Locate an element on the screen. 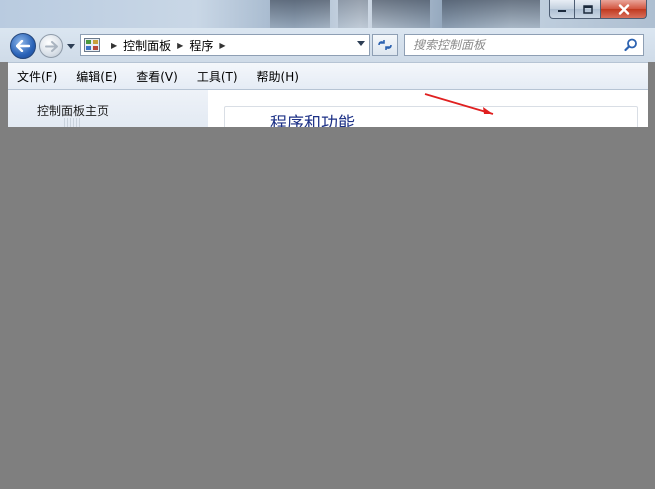 This screenshot has height=489, width=655. maximize-button is located at coordinates (588, 9).